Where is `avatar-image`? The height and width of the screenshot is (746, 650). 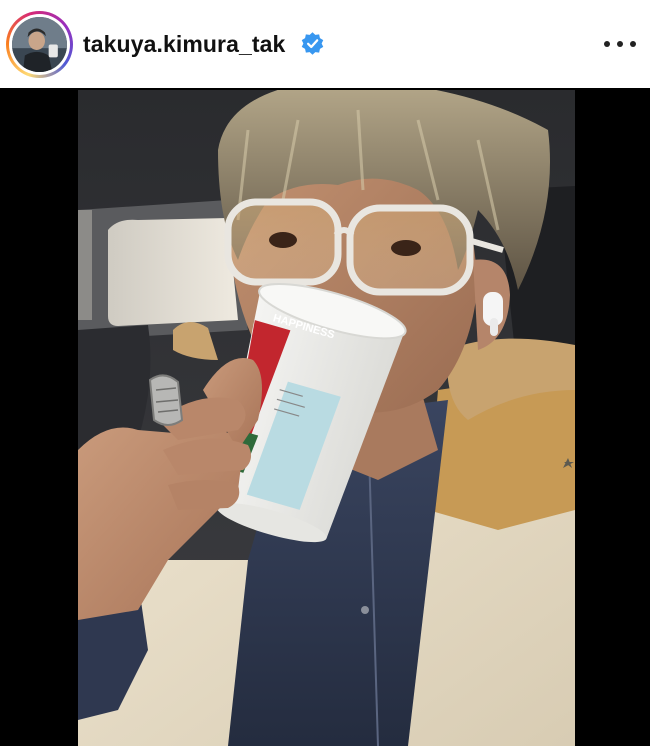 avatar-image is located at coordinates (39, 44).